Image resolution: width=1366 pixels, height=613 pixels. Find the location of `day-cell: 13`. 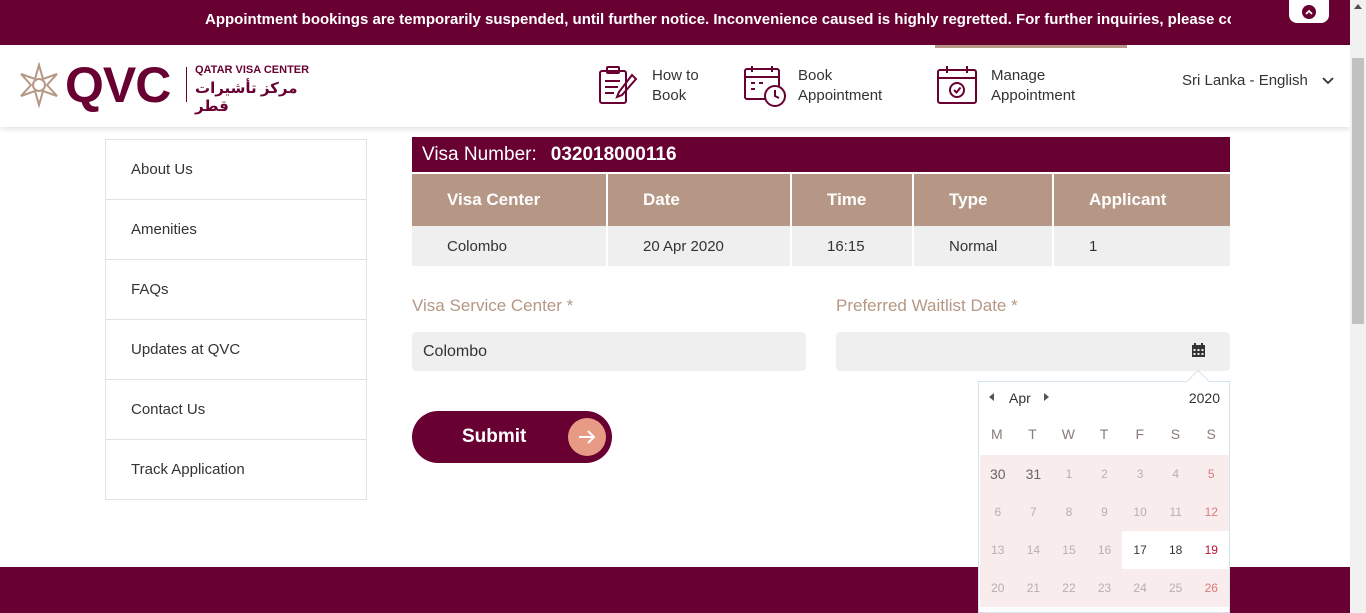

day-cell: 13 is located at coordinates (998, 550).